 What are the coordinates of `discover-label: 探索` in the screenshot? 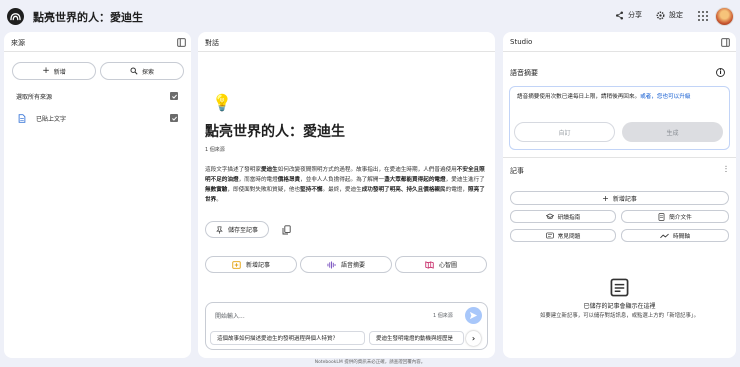 It's located at (147, 72).